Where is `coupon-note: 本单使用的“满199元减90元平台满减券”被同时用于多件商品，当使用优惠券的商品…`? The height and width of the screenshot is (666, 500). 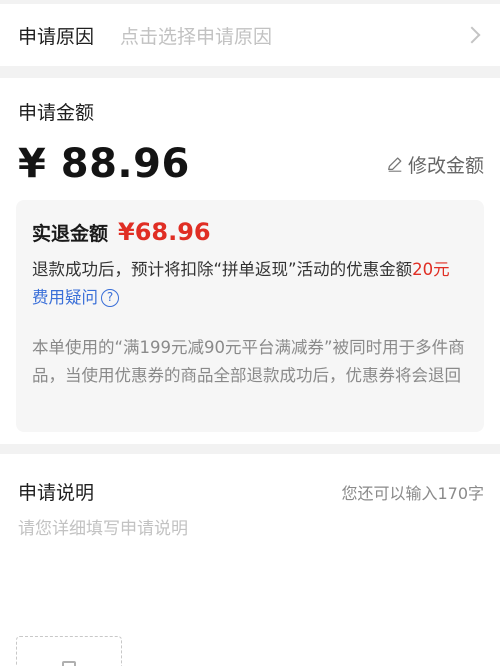 coupon-note: 本单使用的“满199元减90元平台满减券”被同时用于多件商品，当使用优惠券的商品… is located at coordinates (248, 361).